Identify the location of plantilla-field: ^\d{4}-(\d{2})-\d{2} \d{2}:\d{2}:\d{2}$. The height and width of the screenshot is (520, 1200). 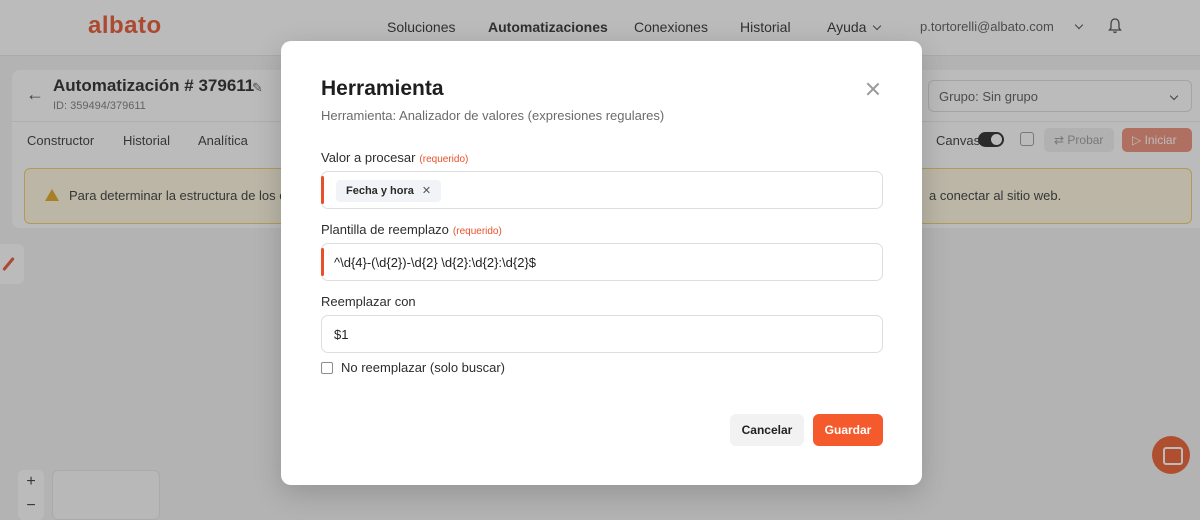
(602, 262).